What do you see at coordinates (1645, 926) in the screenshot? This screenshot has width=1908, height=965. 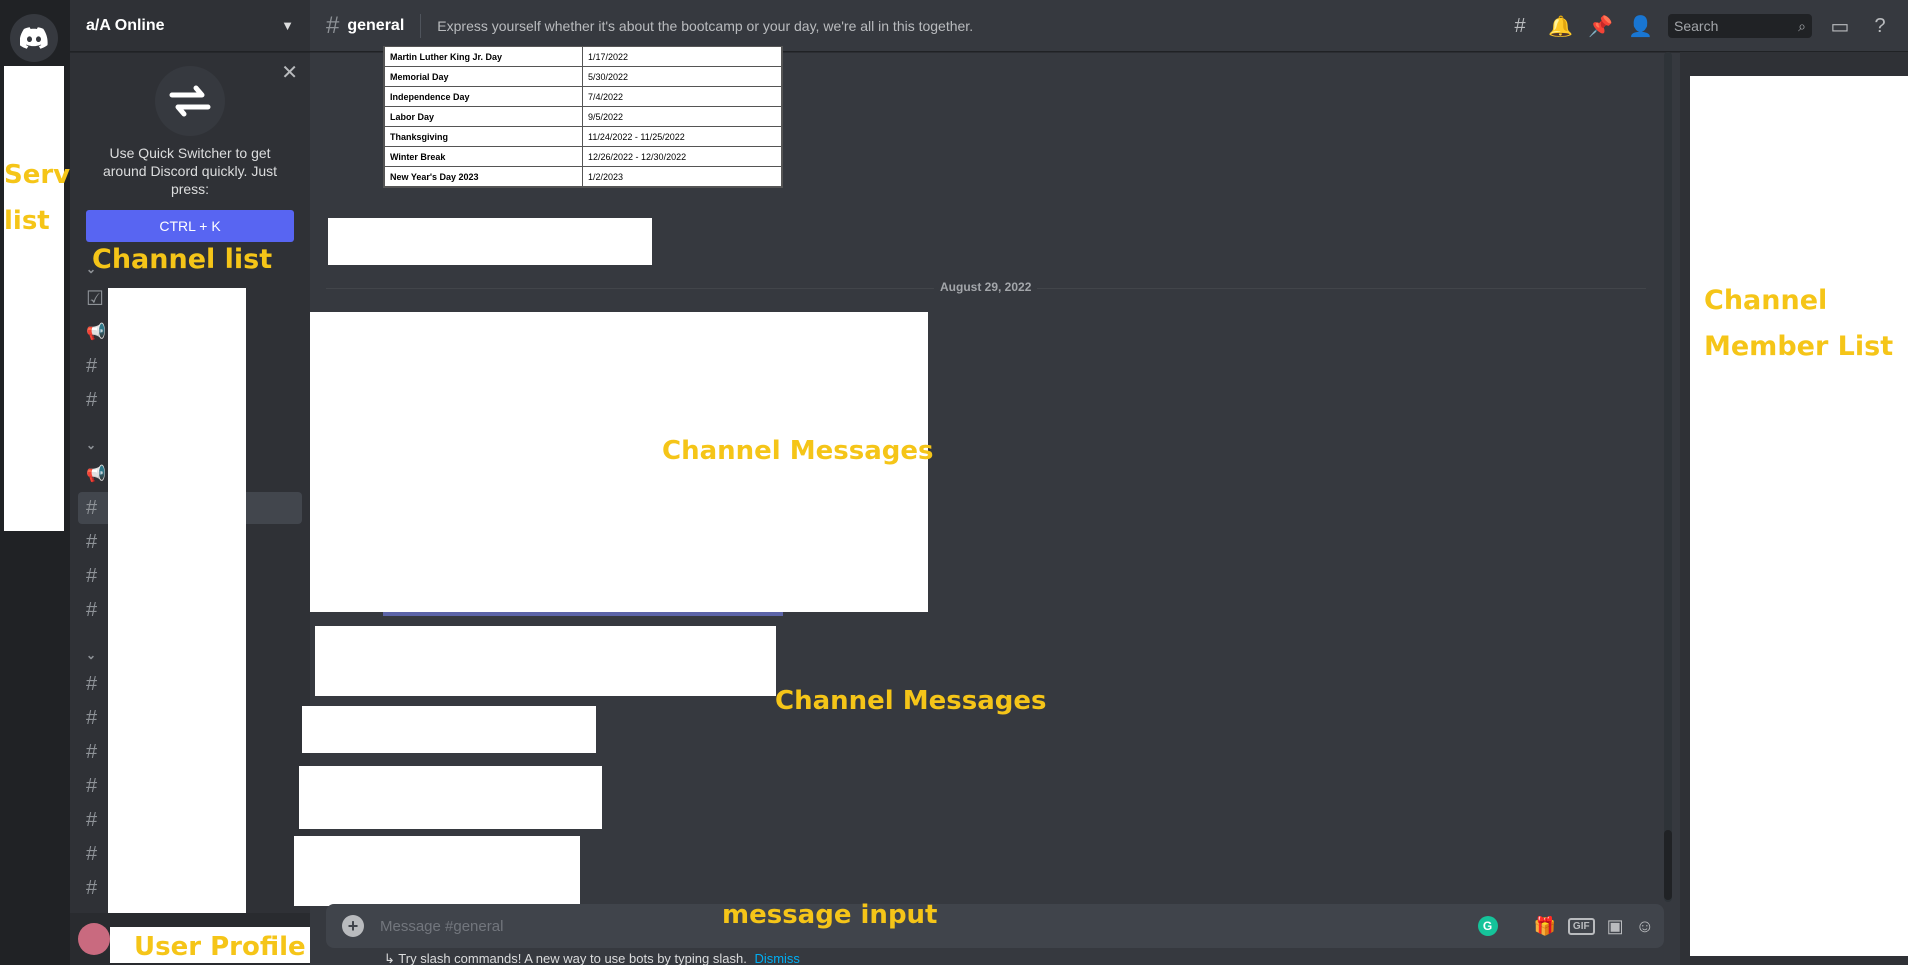 I see `emoji-icon: ☺` at bounding box center [1645, 926].